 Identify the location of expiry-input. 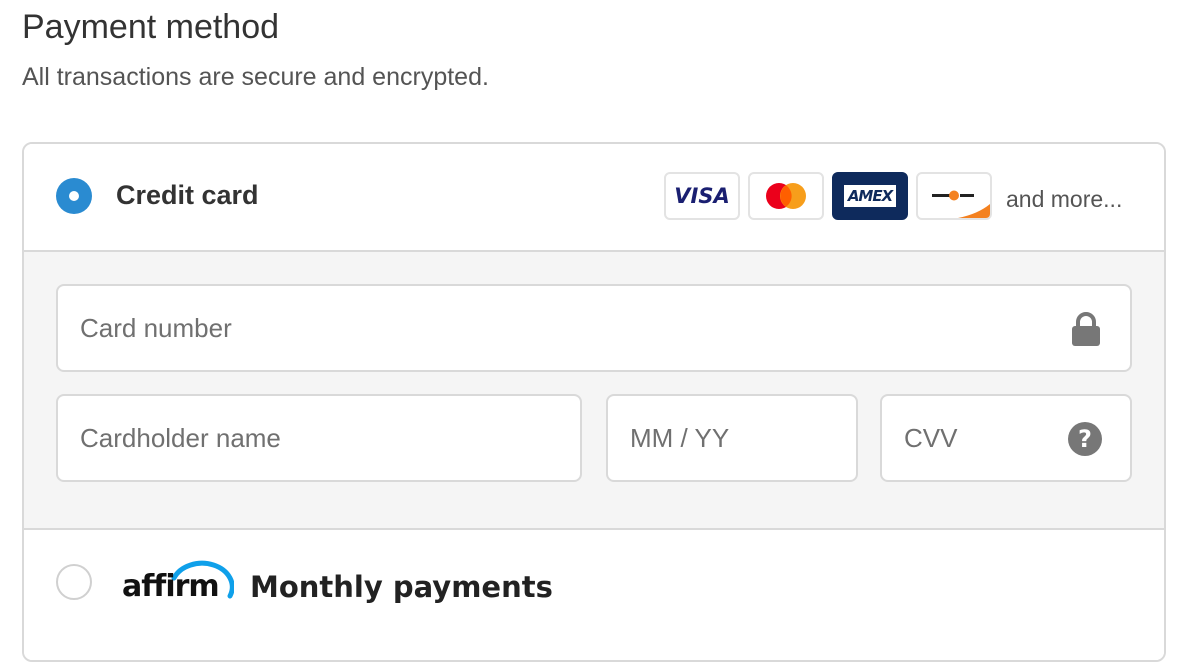
(729, 438).